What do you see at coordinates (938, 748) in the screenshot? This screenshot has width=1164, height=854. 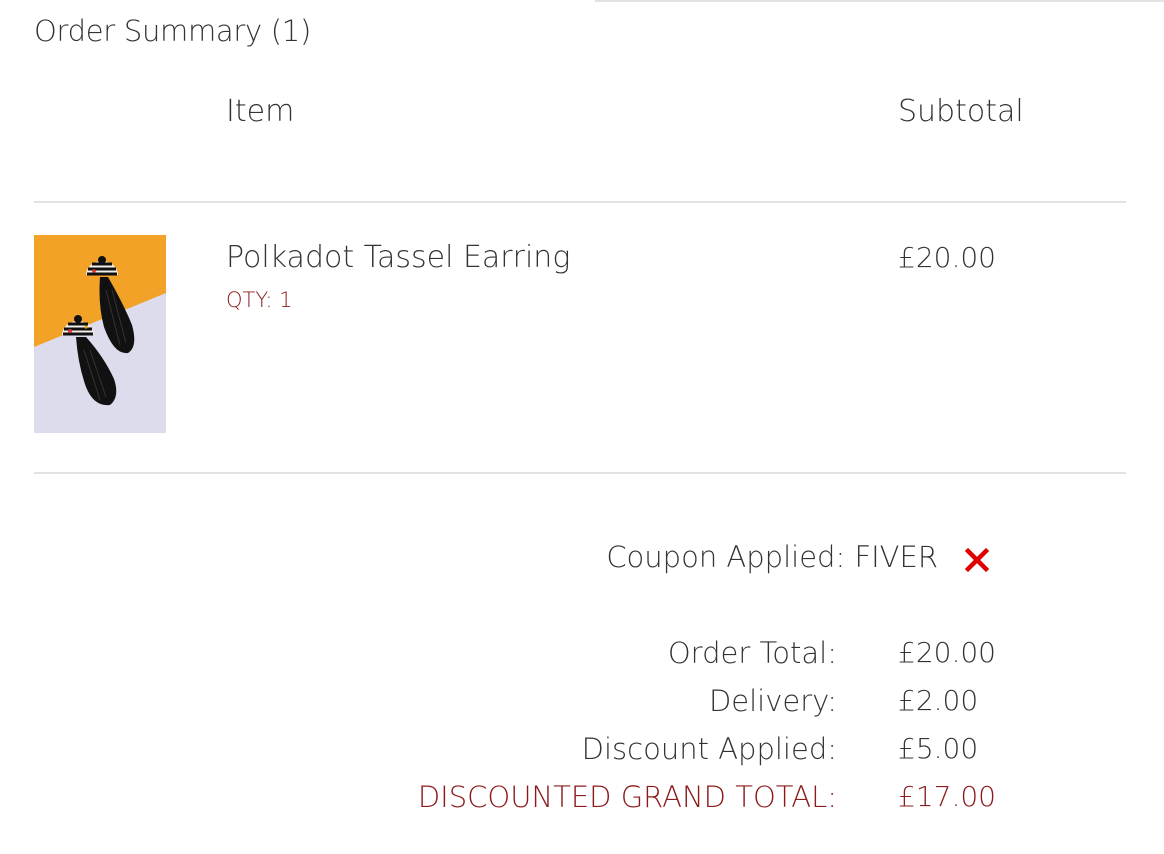 I see `discount-value: £5.00` at bounding box center [938, 748].